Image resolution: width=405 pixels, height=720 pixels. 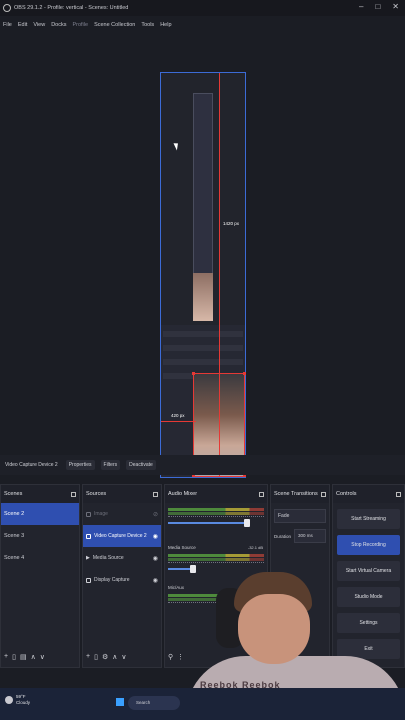 I want to click on visibility-icon: ⊘, so click(x=155, y=514).